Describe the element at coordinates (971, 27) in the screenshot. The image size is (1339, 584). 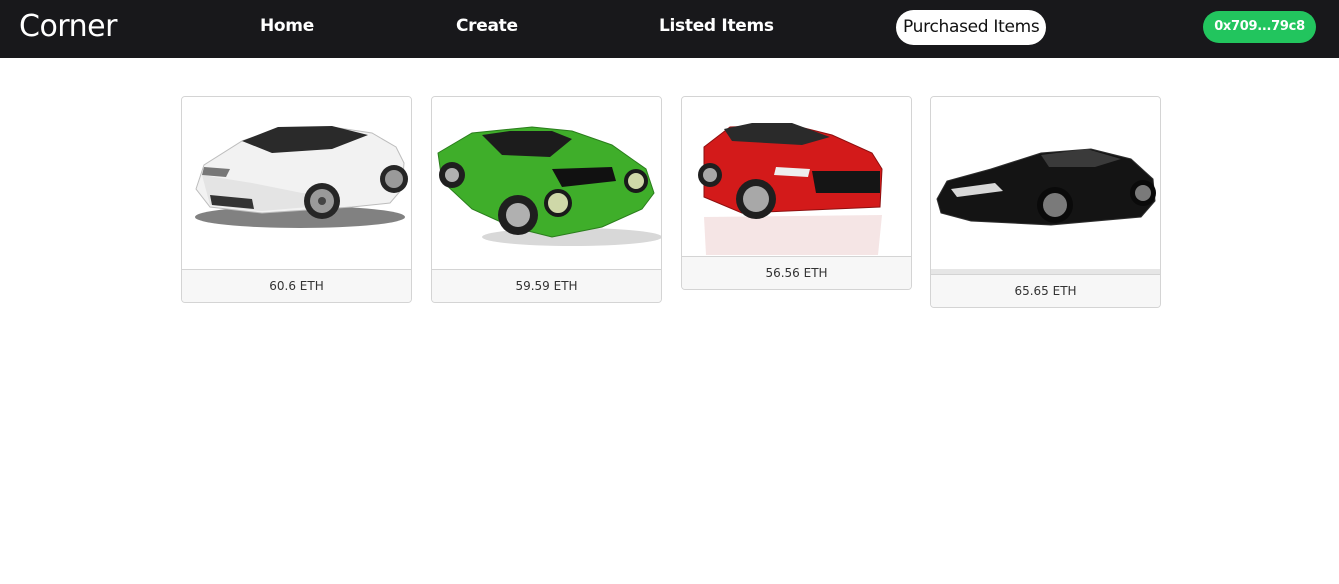
I see `nav-purchased-items: Purchased Items` at that location.